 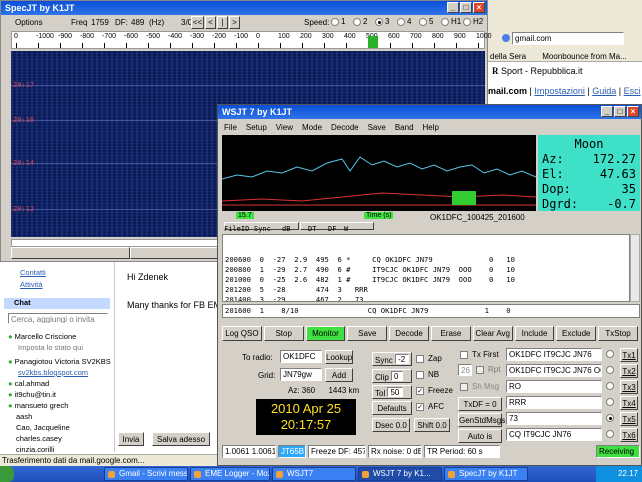 I want to click on menu-help: Help, so click(x=431, y=127).